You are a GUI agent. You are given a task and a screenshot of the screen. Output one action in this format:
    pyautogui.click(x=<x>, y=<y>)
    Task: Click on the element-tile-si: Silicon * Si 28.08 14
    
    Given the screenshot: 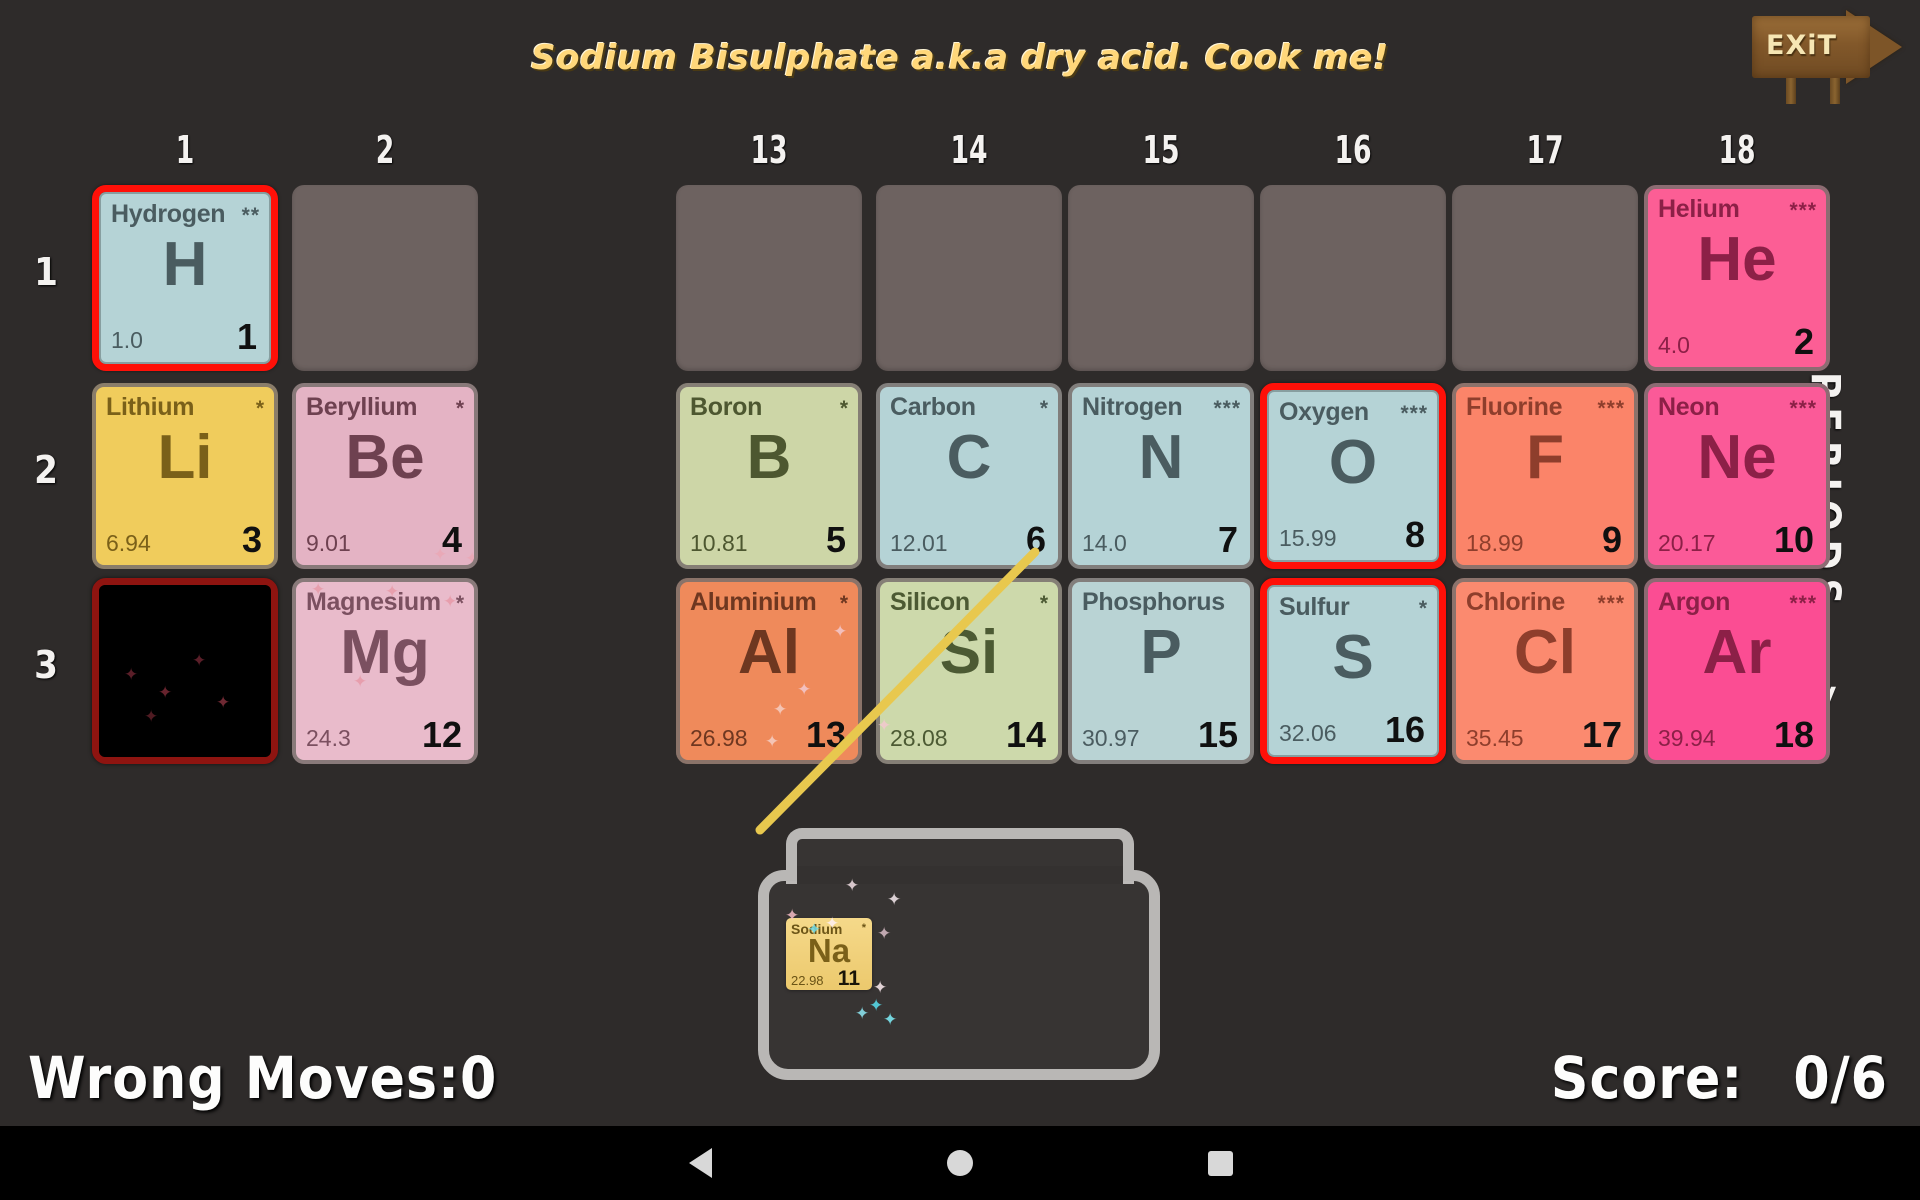 What is the action you would take?
    pyautogui.click(x=969, y=671)
    